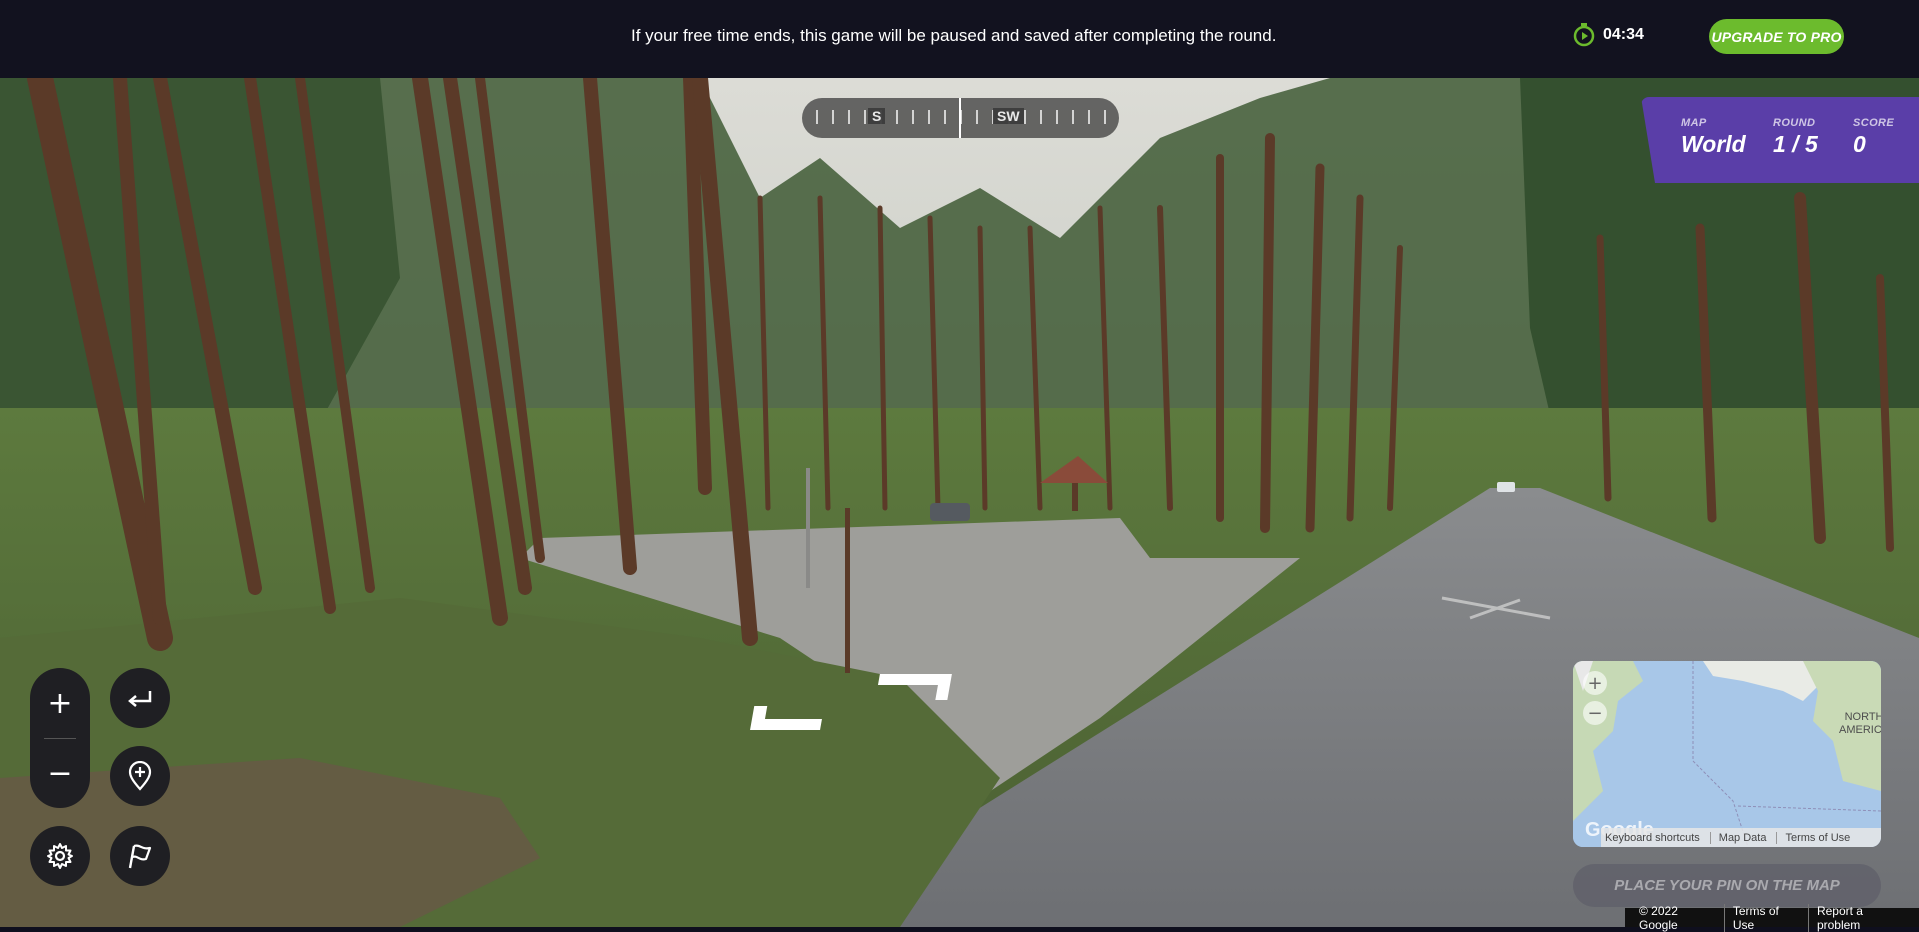 This screenshot has width=1919, height=932. I want to click on region-label-line2: AMERICA, so click(1860, 730).